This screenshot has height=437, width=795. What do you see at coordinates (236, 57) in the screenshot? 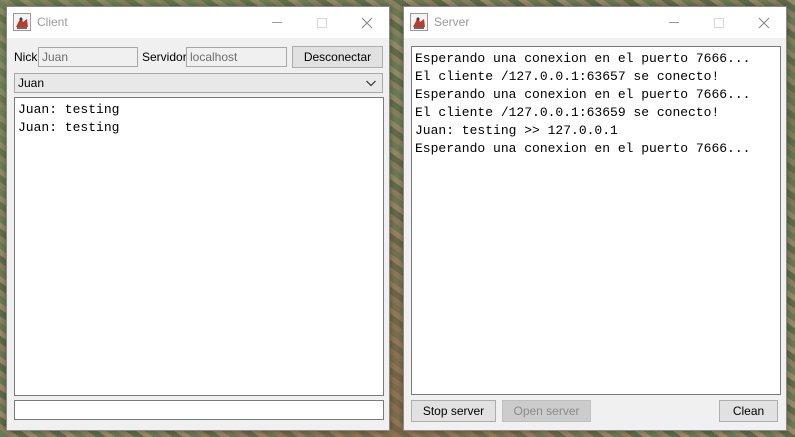
I see `server-host-field: localhost` at bounding box center [236, 57].